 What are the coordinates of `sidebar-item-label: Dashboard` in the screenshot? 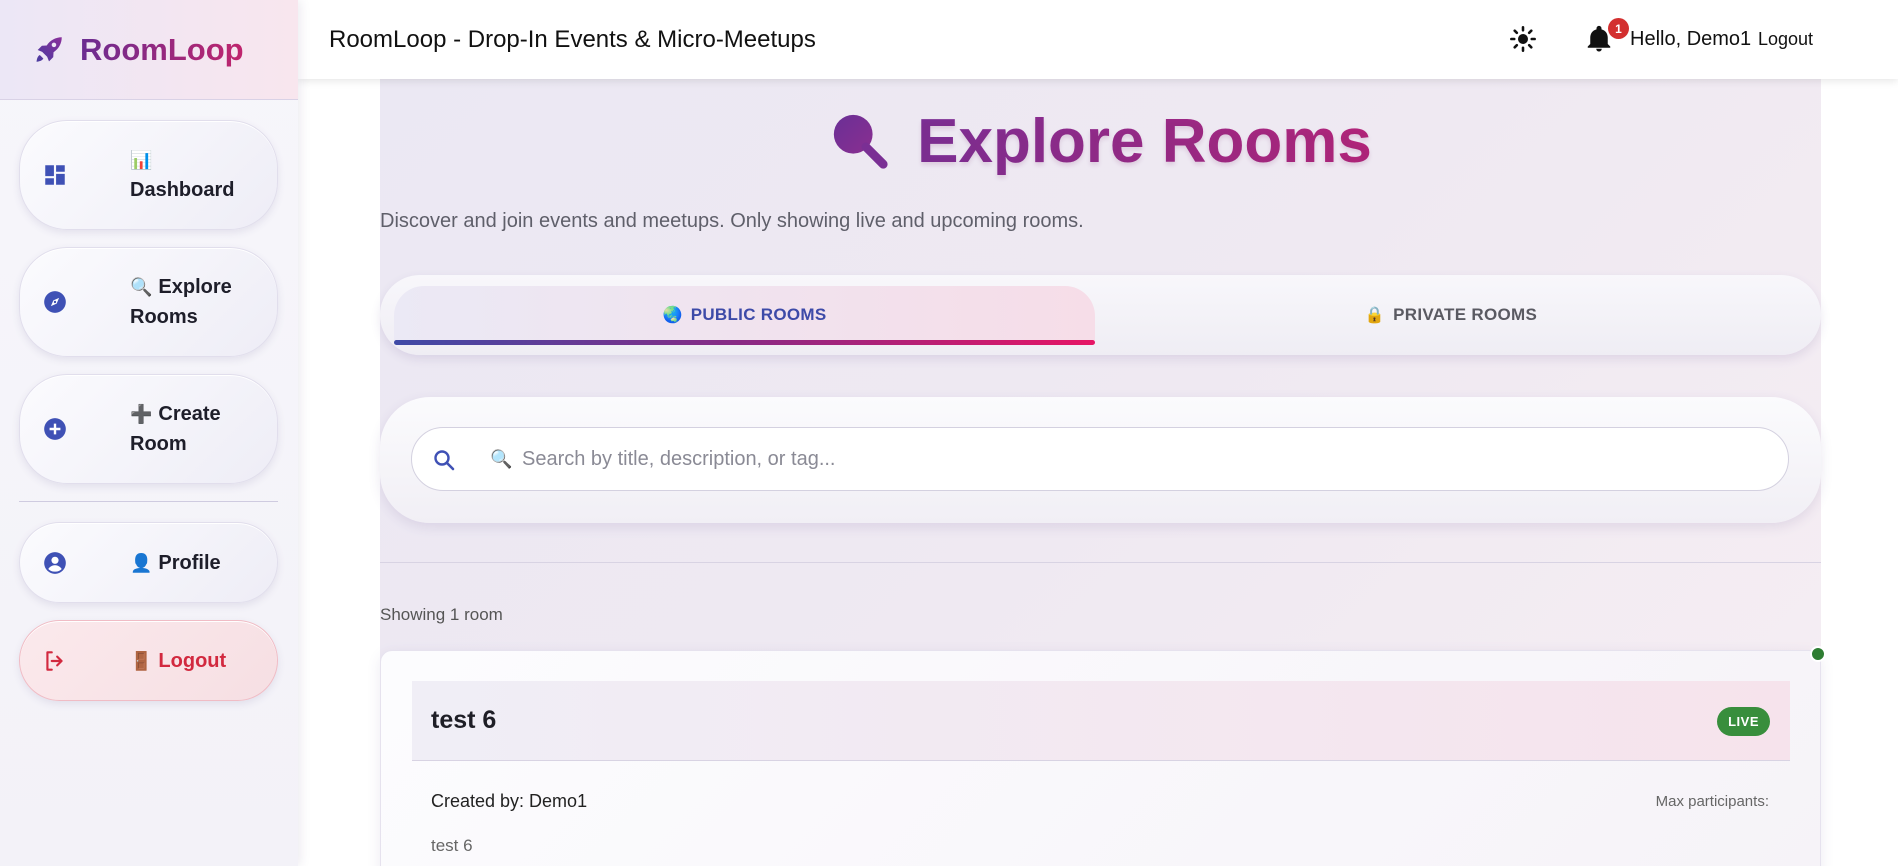 It's located at (182, 190).